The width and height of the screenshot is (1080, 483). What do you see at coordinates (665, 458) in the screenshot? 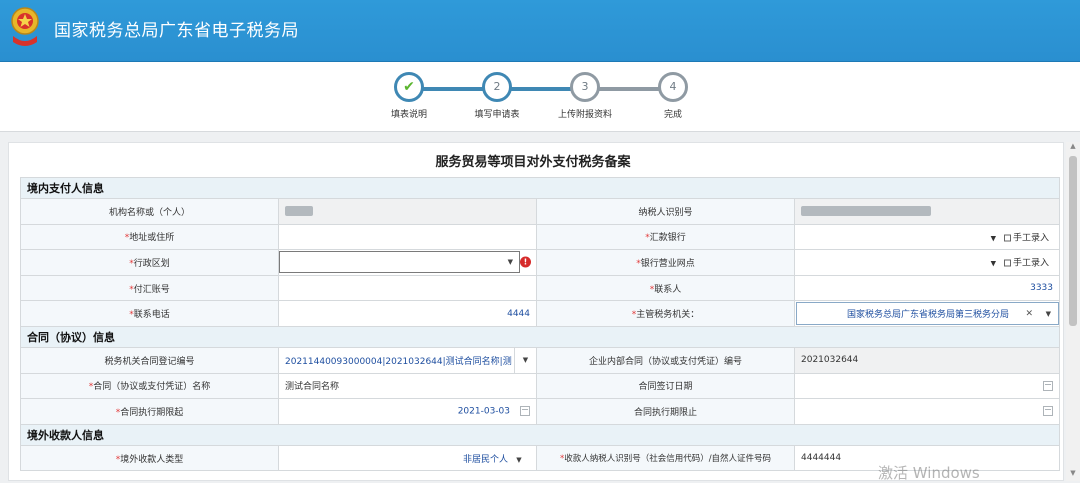
I see `payee-id-label: *收款人纳税人识别号（社会信用代码）/自然人证件号码` at bounding box center [665, 458].